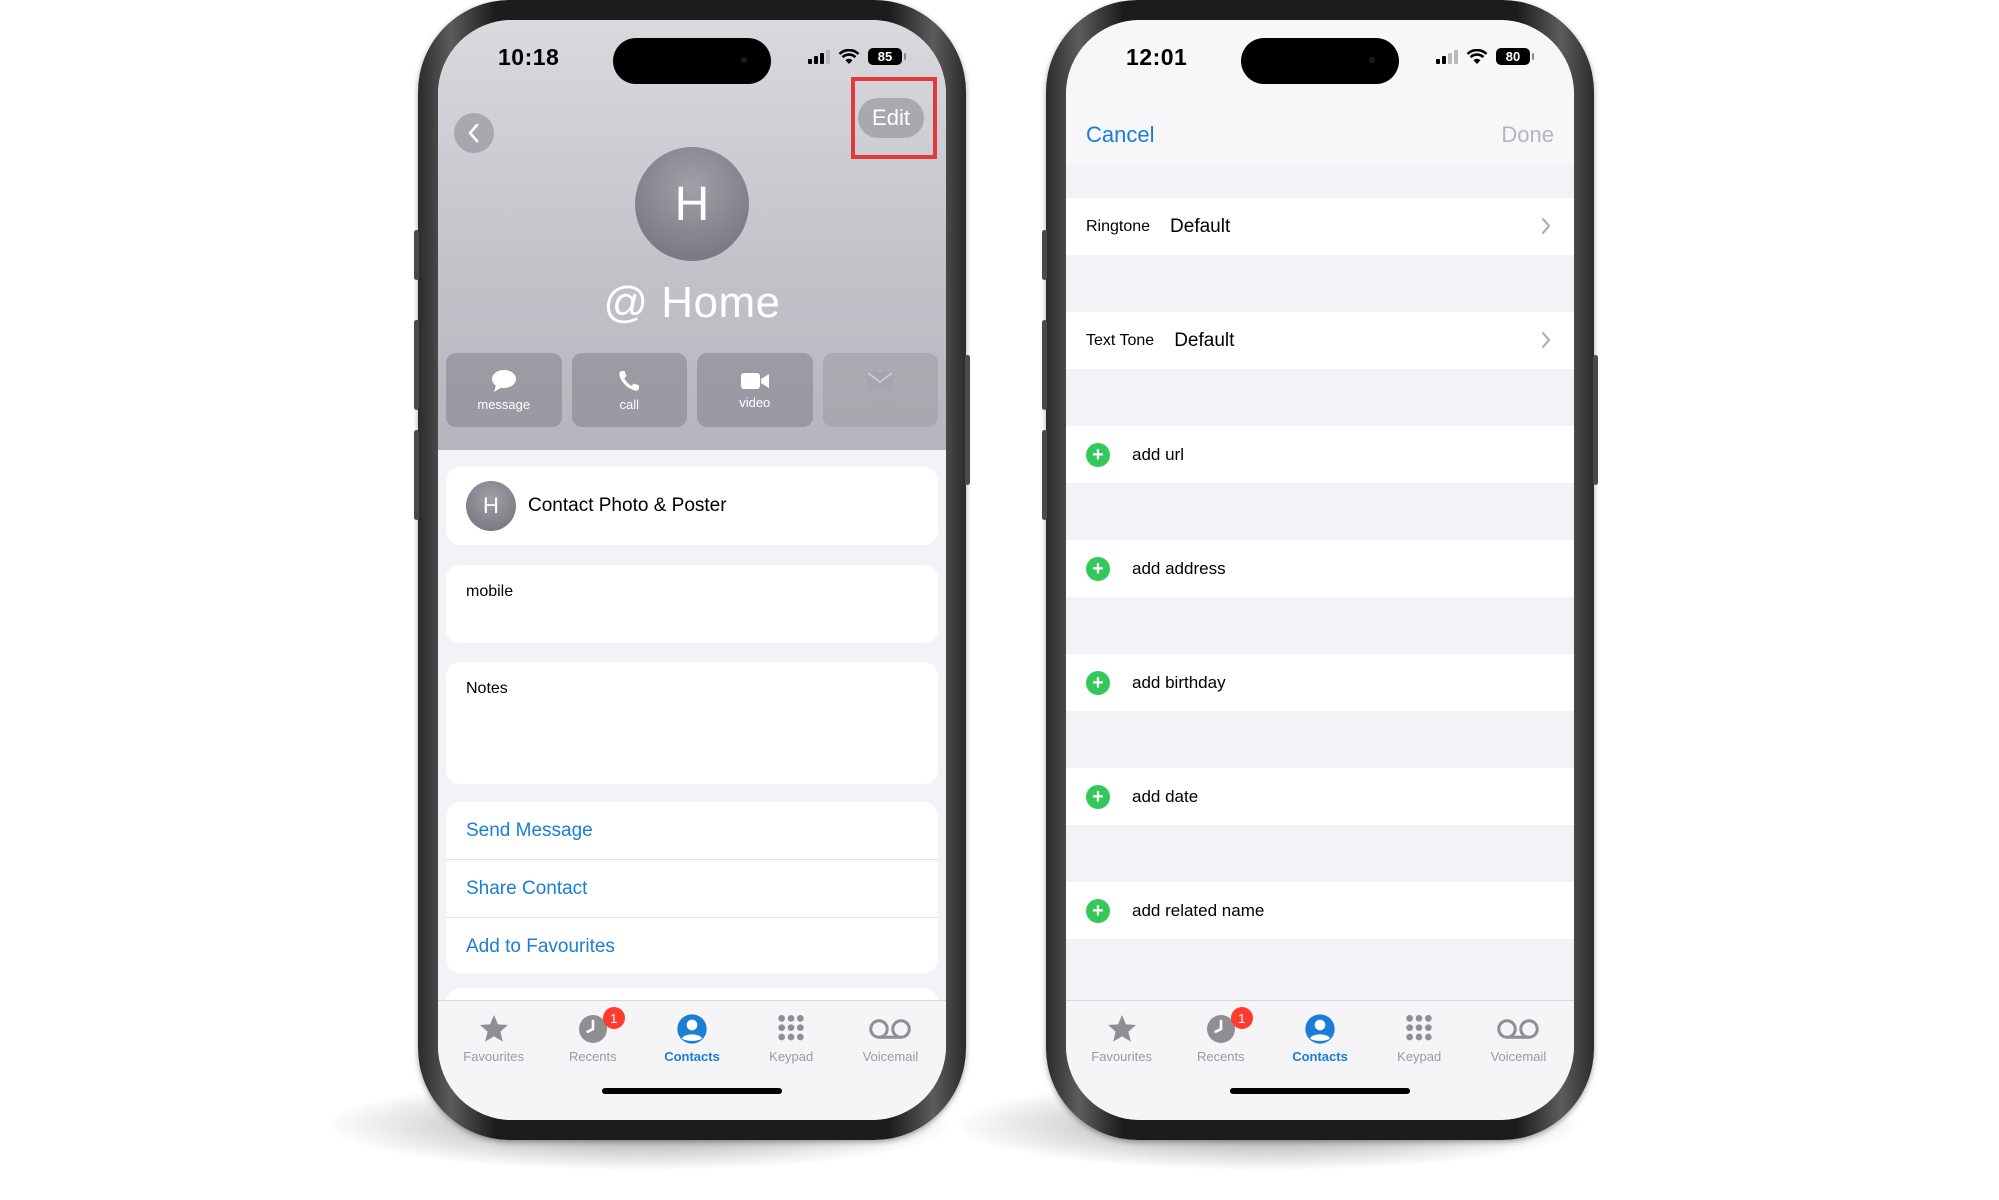 This screenshot has width=1999, height=1200. What do you see at coordinates (692, 723) in the screenshot?
I see `notes-card: Notes` at bounding box center [692, 723].